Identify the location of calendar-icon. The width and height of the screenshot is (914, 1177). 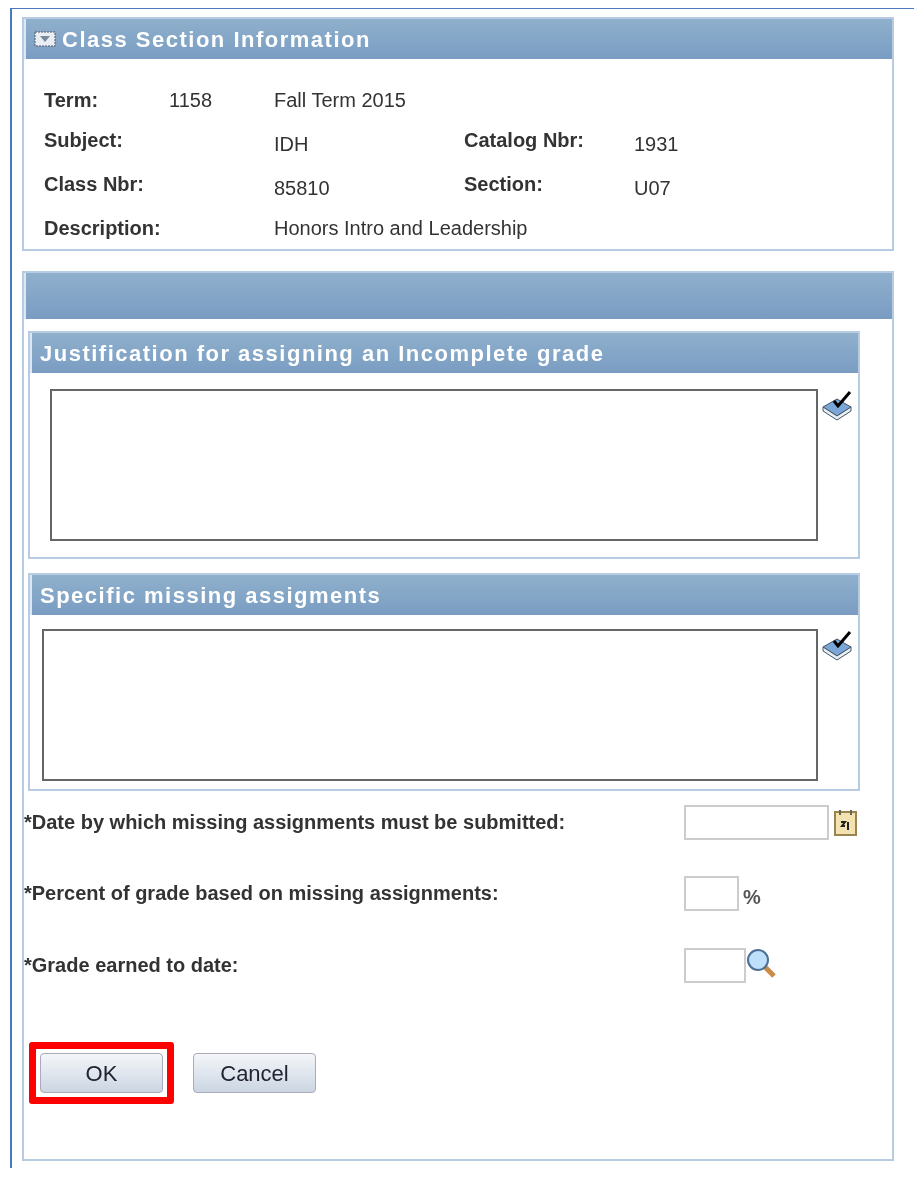
(846, 823).